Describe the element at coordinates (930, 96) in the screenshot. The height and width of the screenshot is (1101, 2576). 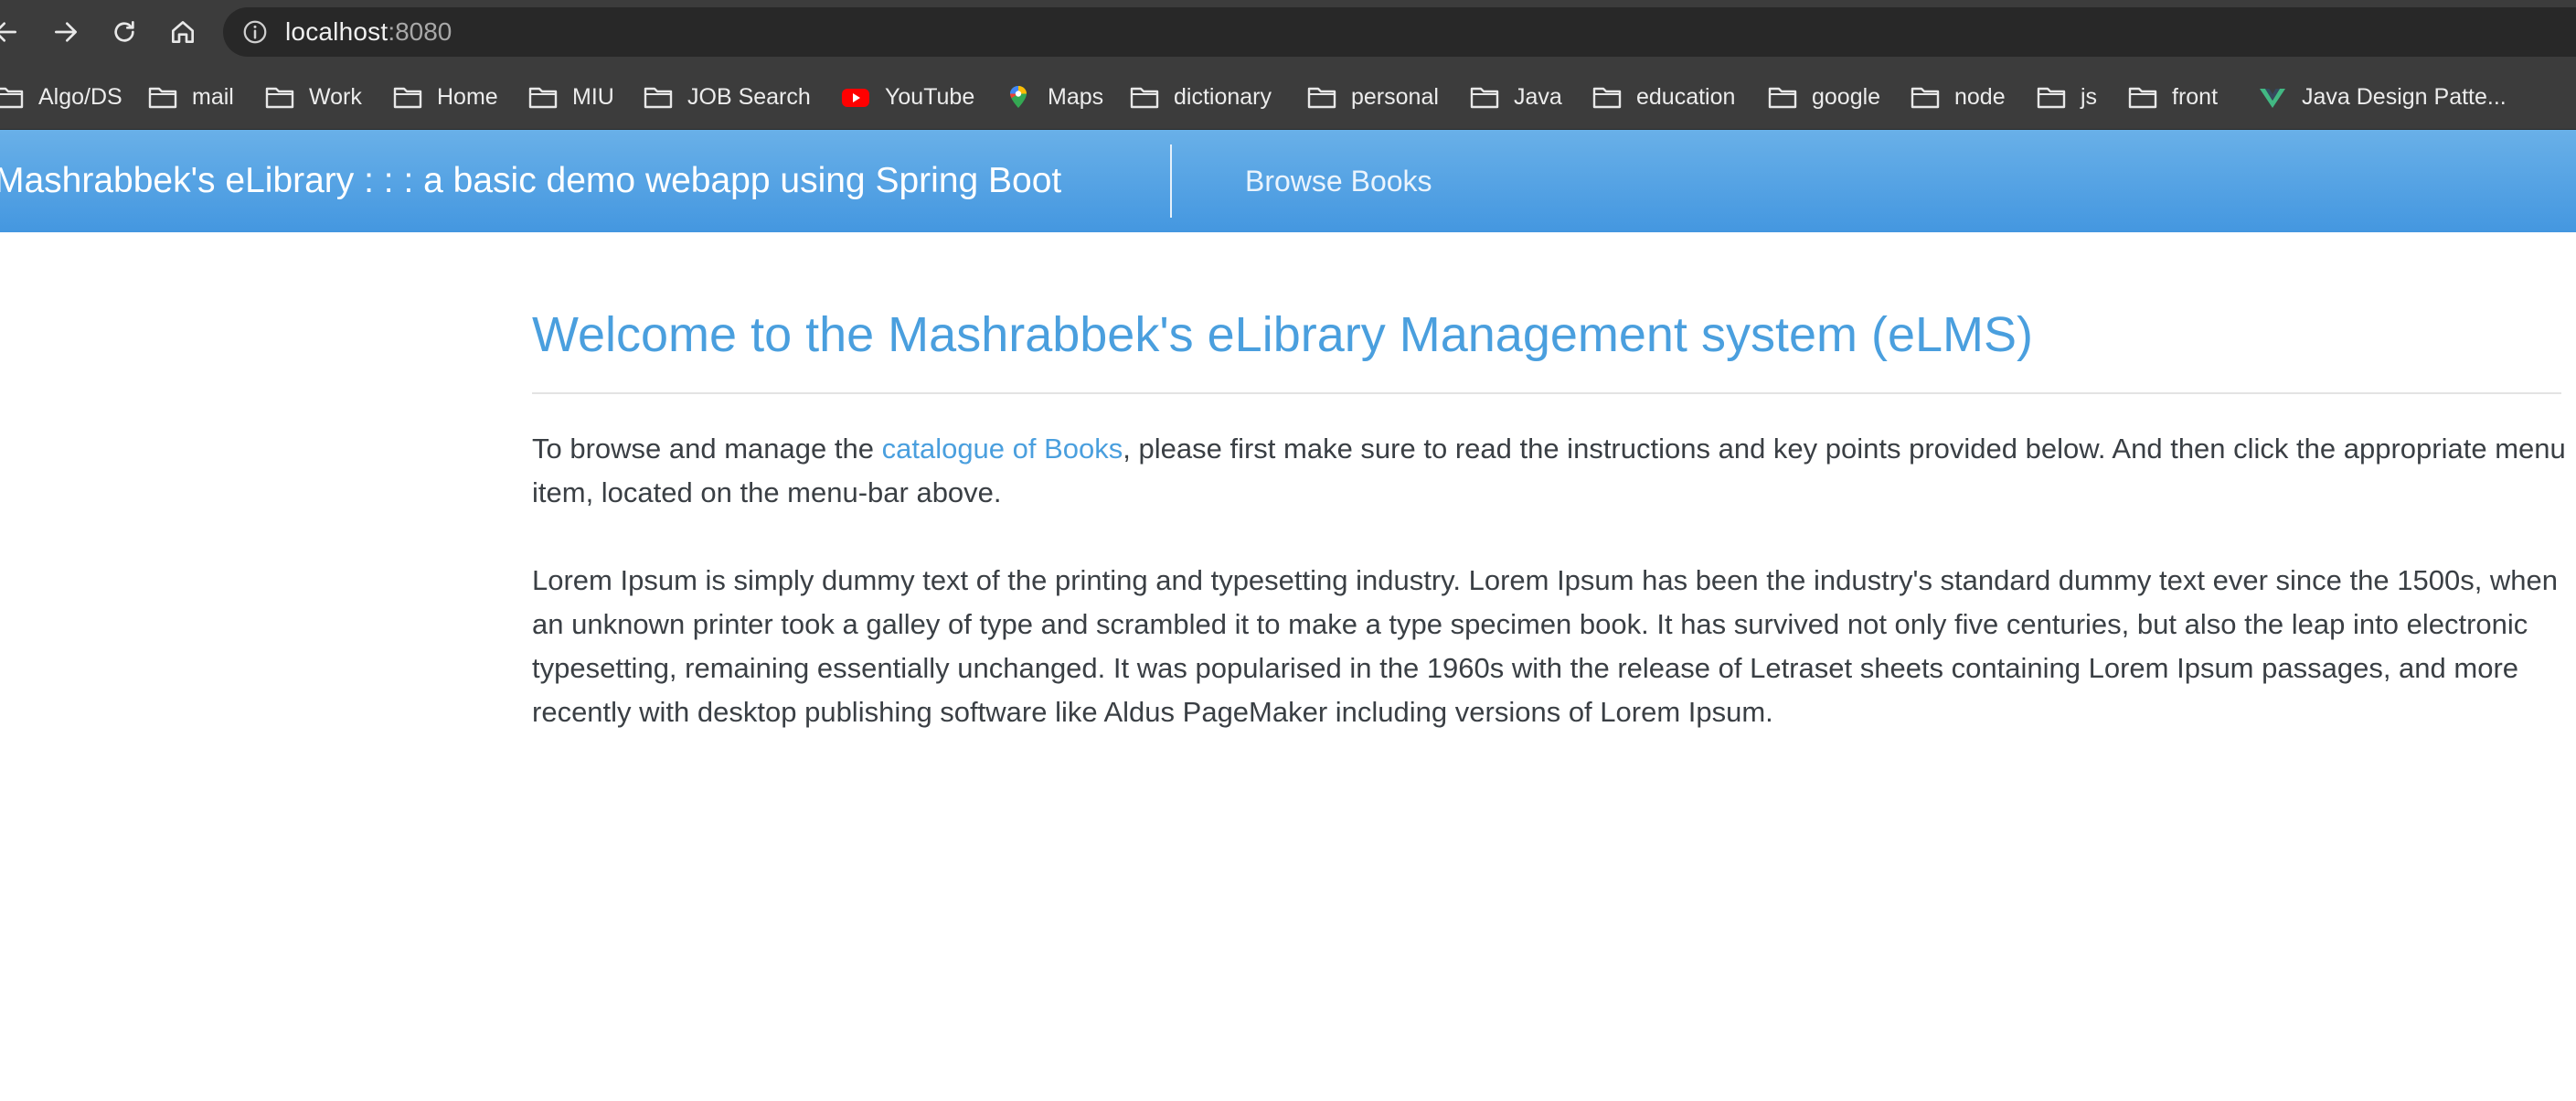
I see `bookmark-label: YouTube` at that location.